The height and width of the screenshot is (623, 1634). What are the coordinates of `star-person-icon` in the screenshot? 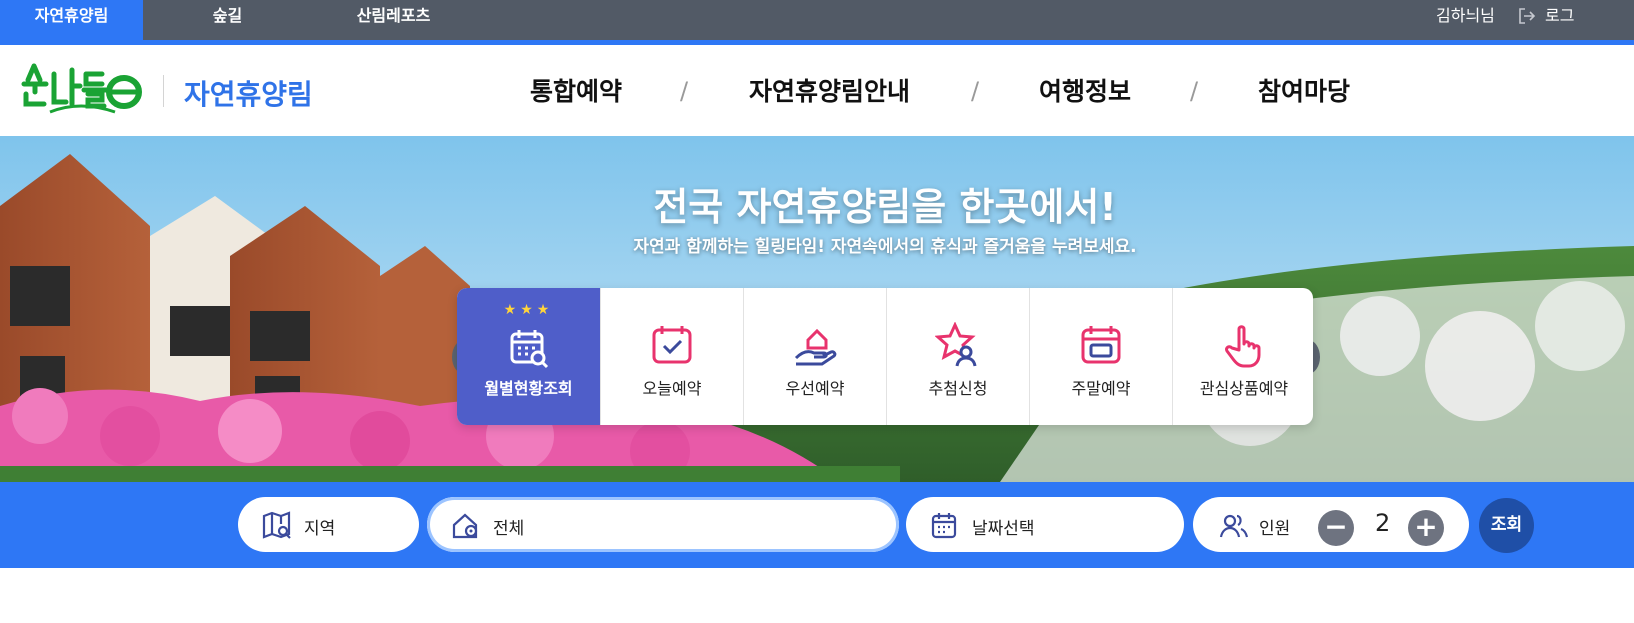 It's located at (957, 344).